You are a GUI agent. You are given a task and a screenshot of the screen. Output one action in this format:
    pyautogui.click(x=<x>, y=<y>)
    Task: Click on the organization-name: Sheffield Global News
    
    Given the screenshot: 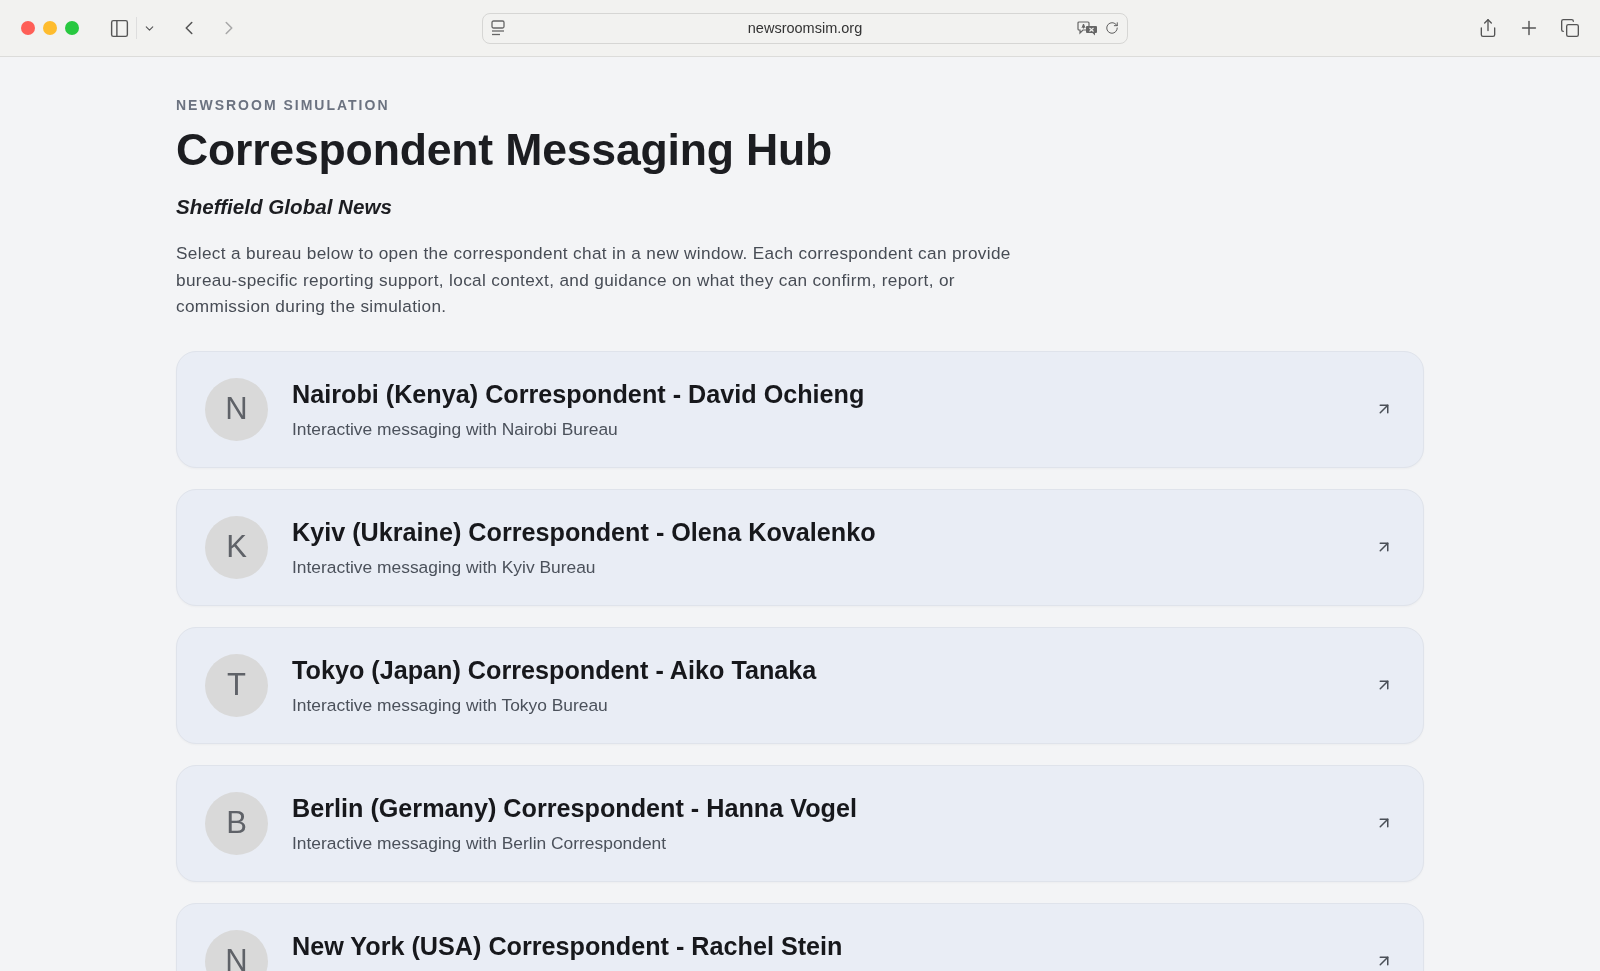 What is the action you would take?
    pyautogui.click(x=284, y=207)
    